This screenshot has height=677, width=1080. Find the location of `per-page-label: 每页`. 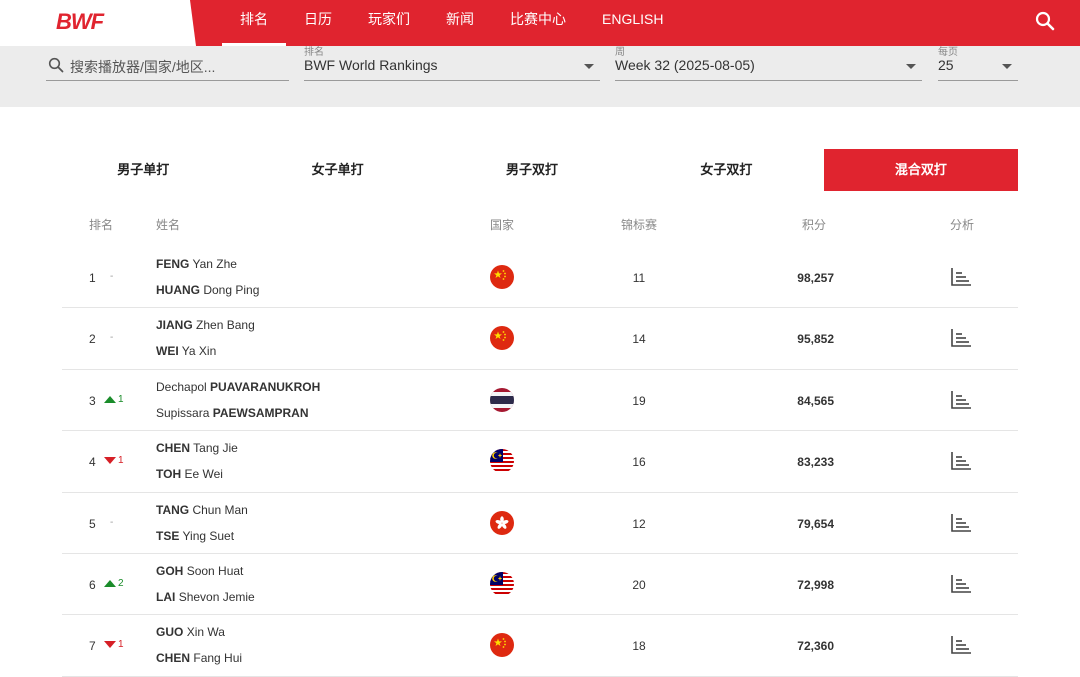

per-page-label: 每页 is located at coordinates (948, 52).